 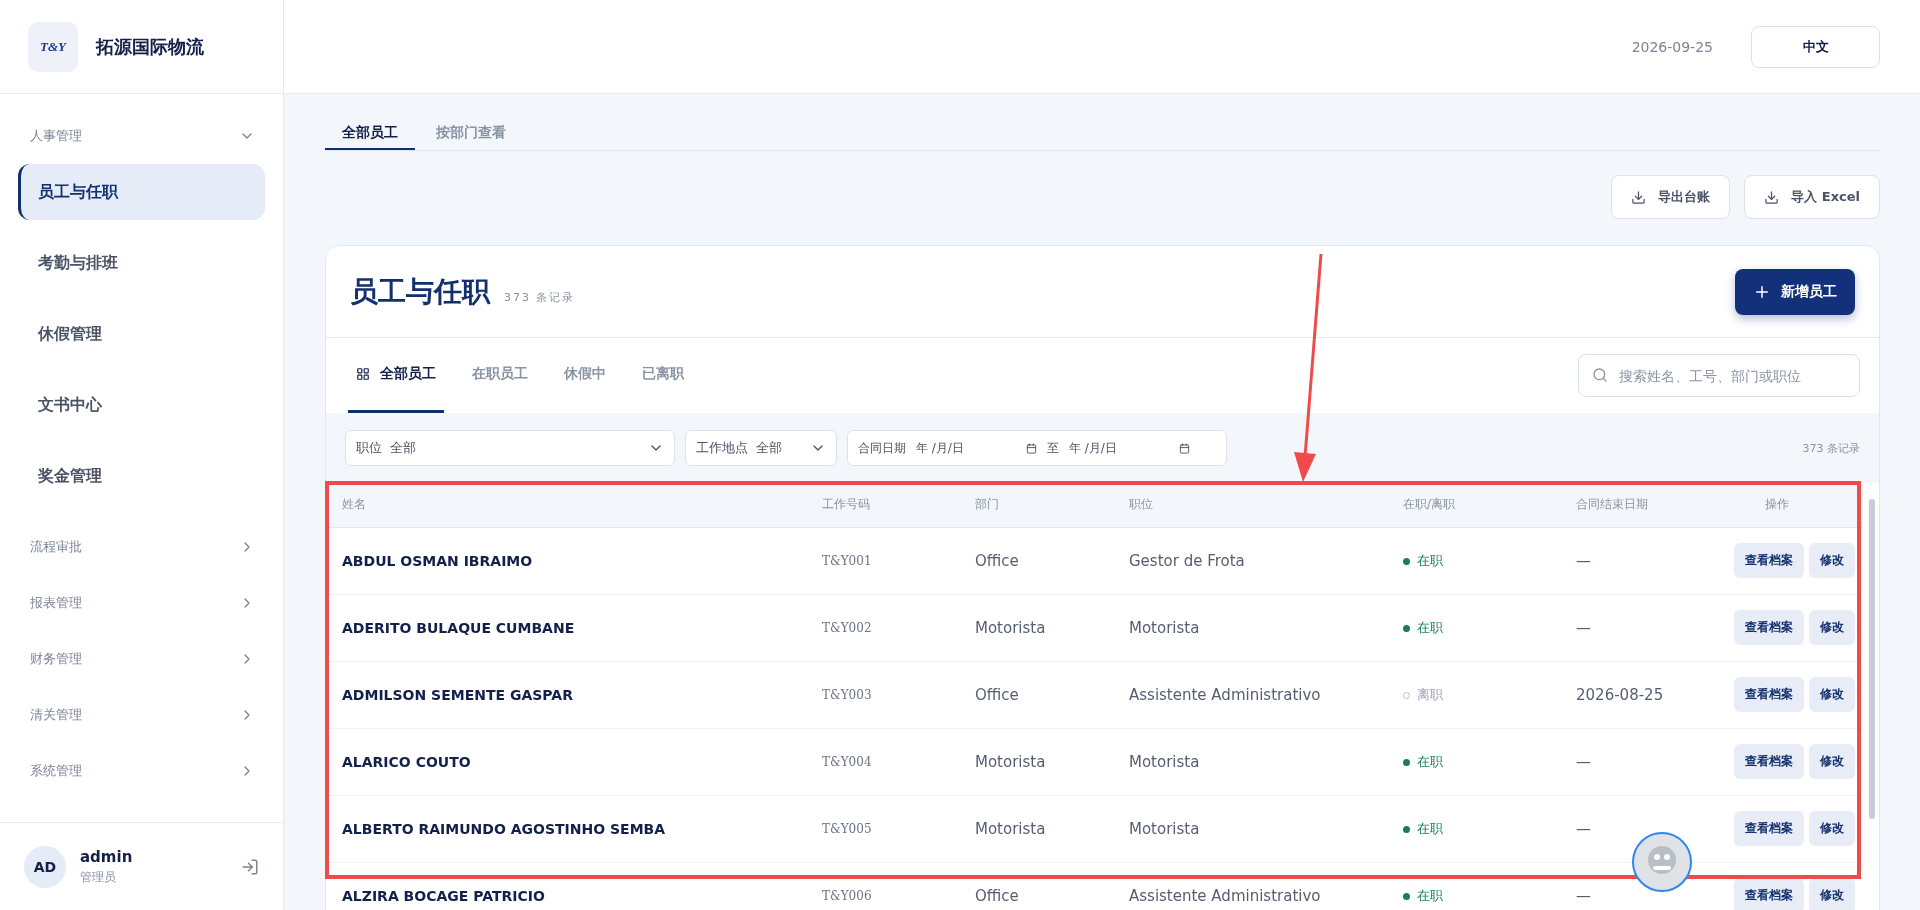 What do you see at coordinates (882, 505) in the screenshot?
I see `column-header: 工作号码` at bounding box center [882, 505].